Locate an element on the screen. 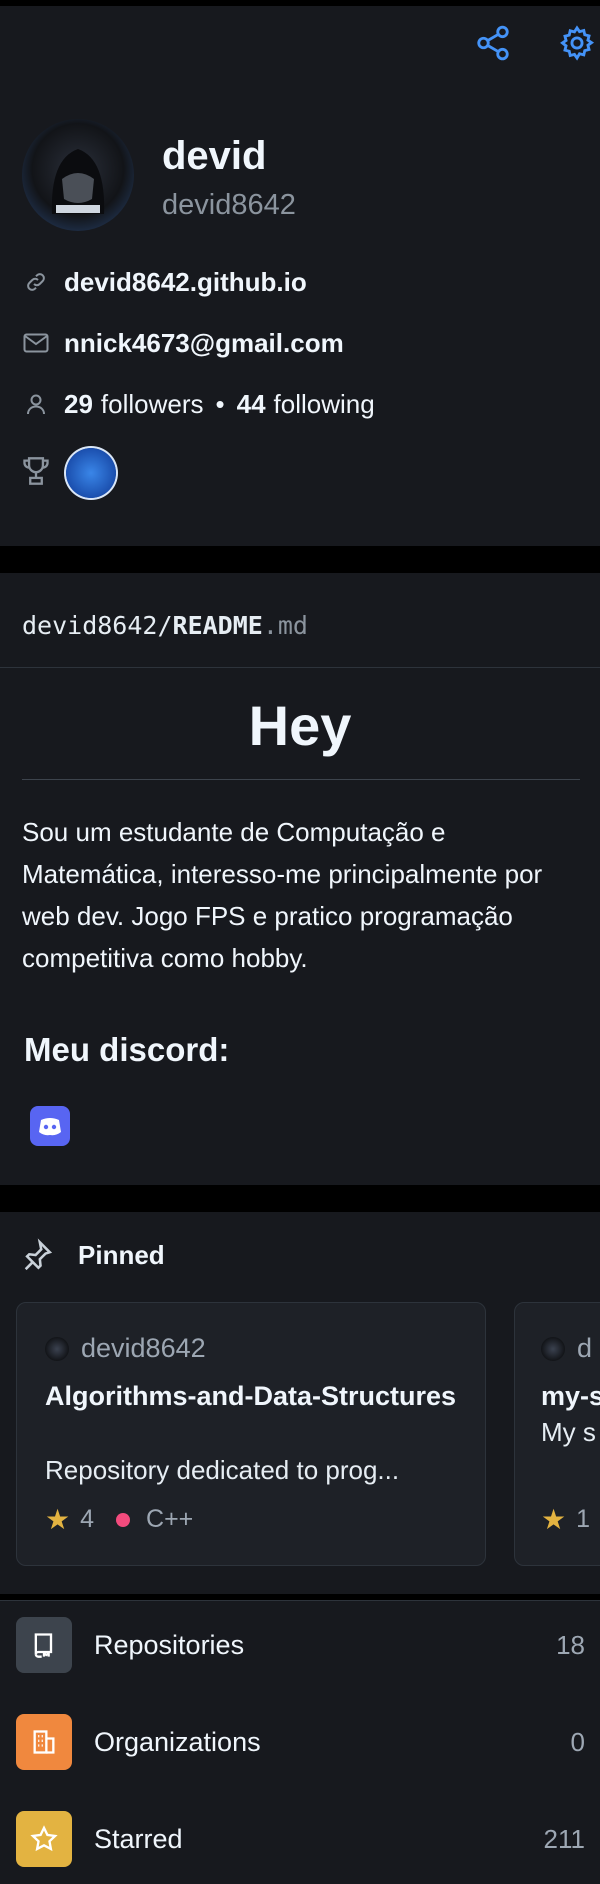 Image resolution: width=600 pixels, height=1884 pixels. readme-path-file: README is located at coordinates (217, 625).